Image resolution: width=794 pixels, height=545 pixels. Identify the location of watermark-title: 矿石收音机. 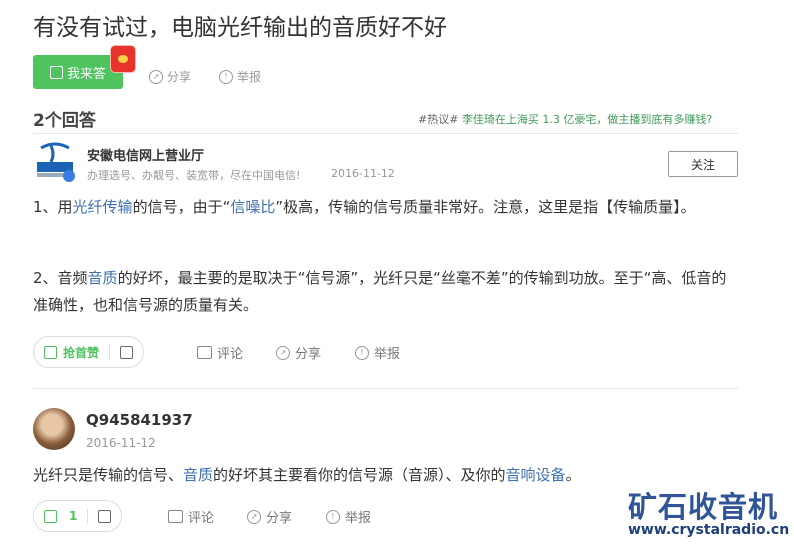
(703, 507).